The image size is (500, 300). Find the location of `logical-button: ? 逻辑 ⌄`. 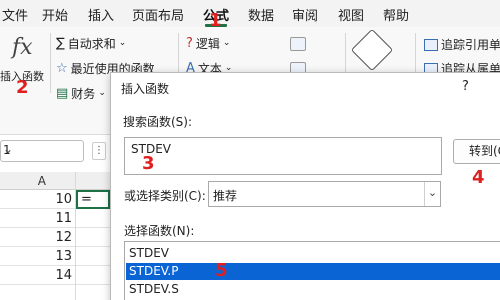

logical-button: ? 逻辑 ⌄ is located at coordinates (208, 43).